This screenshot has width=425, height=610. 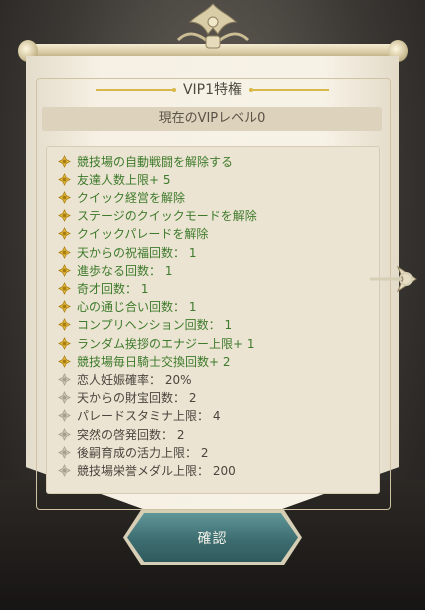 I want to click on benefit-item: 進歩なる回数： 1, so click(x=115, y=270).